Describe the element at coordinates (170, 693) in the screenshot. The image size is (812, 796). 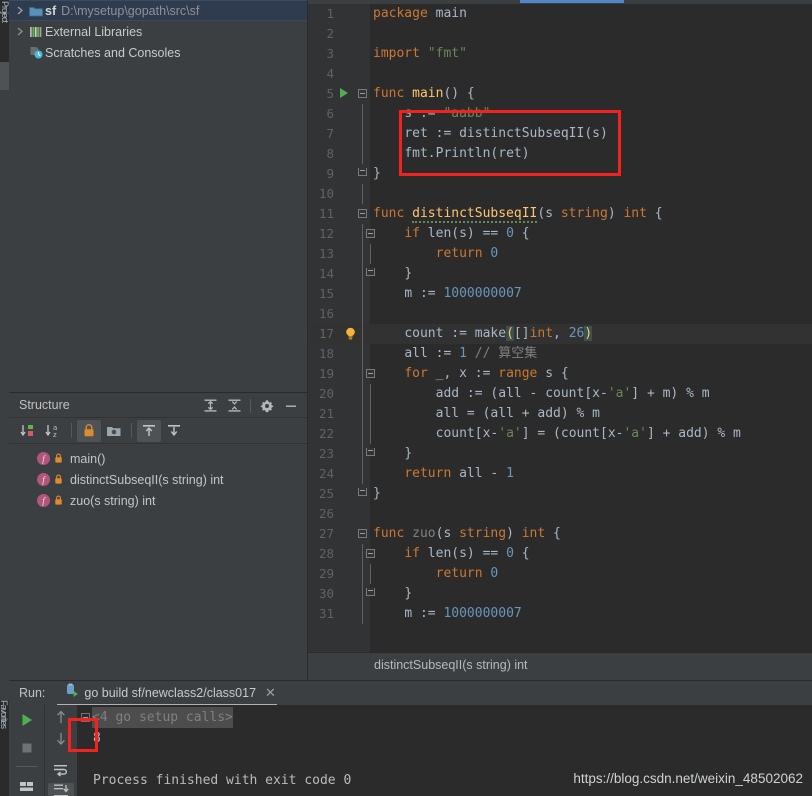
I see `run-tab: go build sf/newclass2/class017 ✕` at that location.